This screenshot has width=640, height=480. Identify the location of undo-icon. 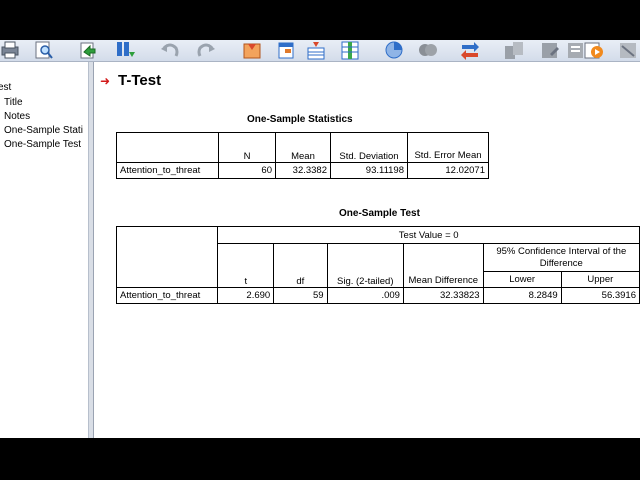
(170, 50).